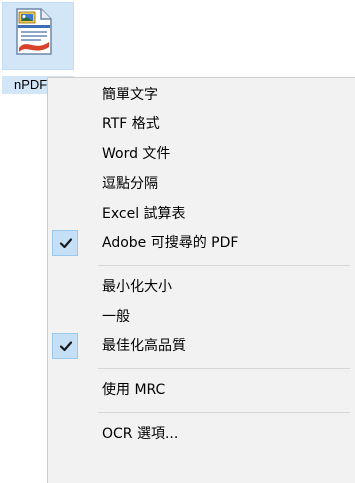  I want to click on menu-item-rtf-format: RTF 格式, so click(202, 124).